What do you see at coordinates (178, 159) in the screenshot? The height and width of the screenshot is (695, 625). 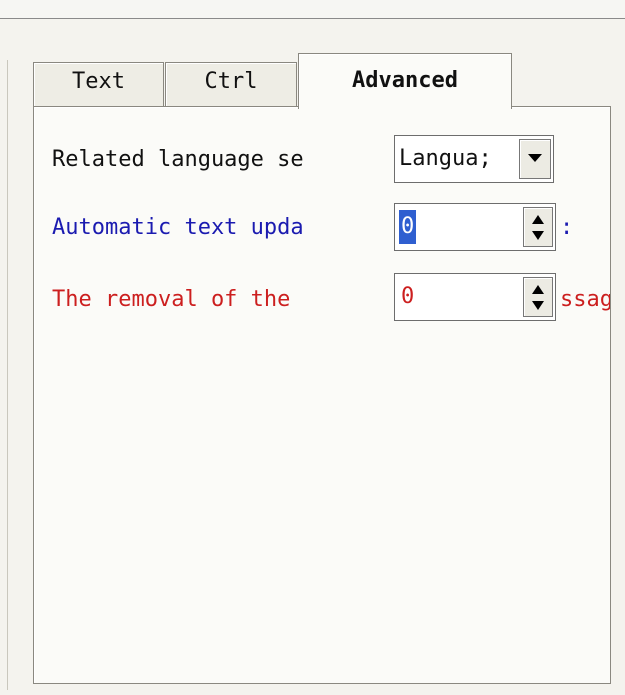 I see `language-label: Related language se` at bounding box center [178, 159].